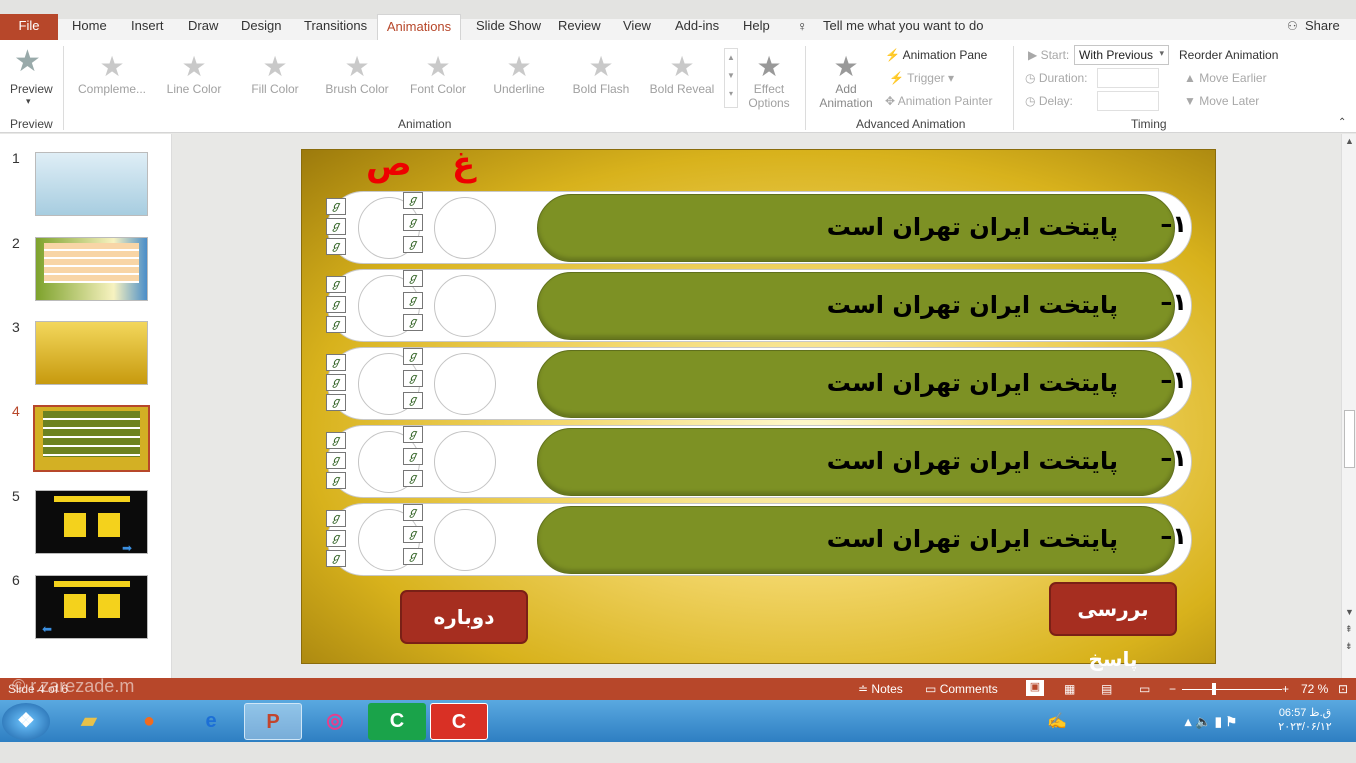  I want to click on preview-dropdown-icon: ▾, so click(28, 101).